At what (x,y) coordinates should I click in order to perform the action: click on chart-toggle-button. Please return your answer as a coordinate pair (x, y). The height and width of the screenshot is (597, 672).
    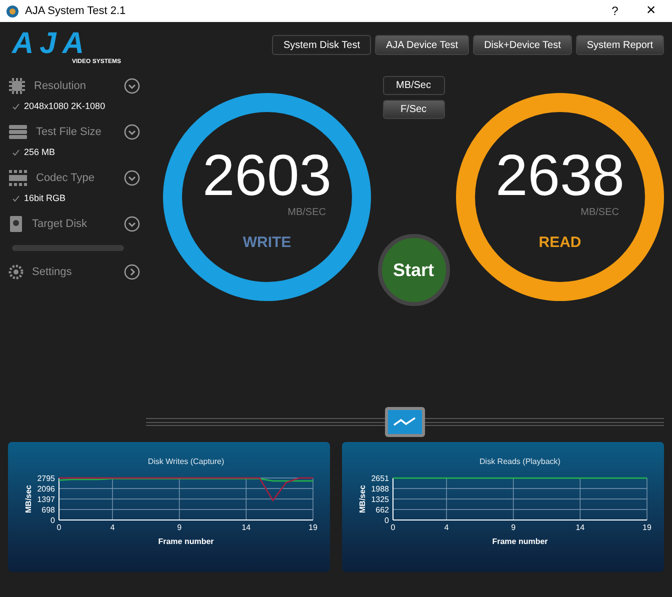
    Looking at the image, I should click on (405, 422).